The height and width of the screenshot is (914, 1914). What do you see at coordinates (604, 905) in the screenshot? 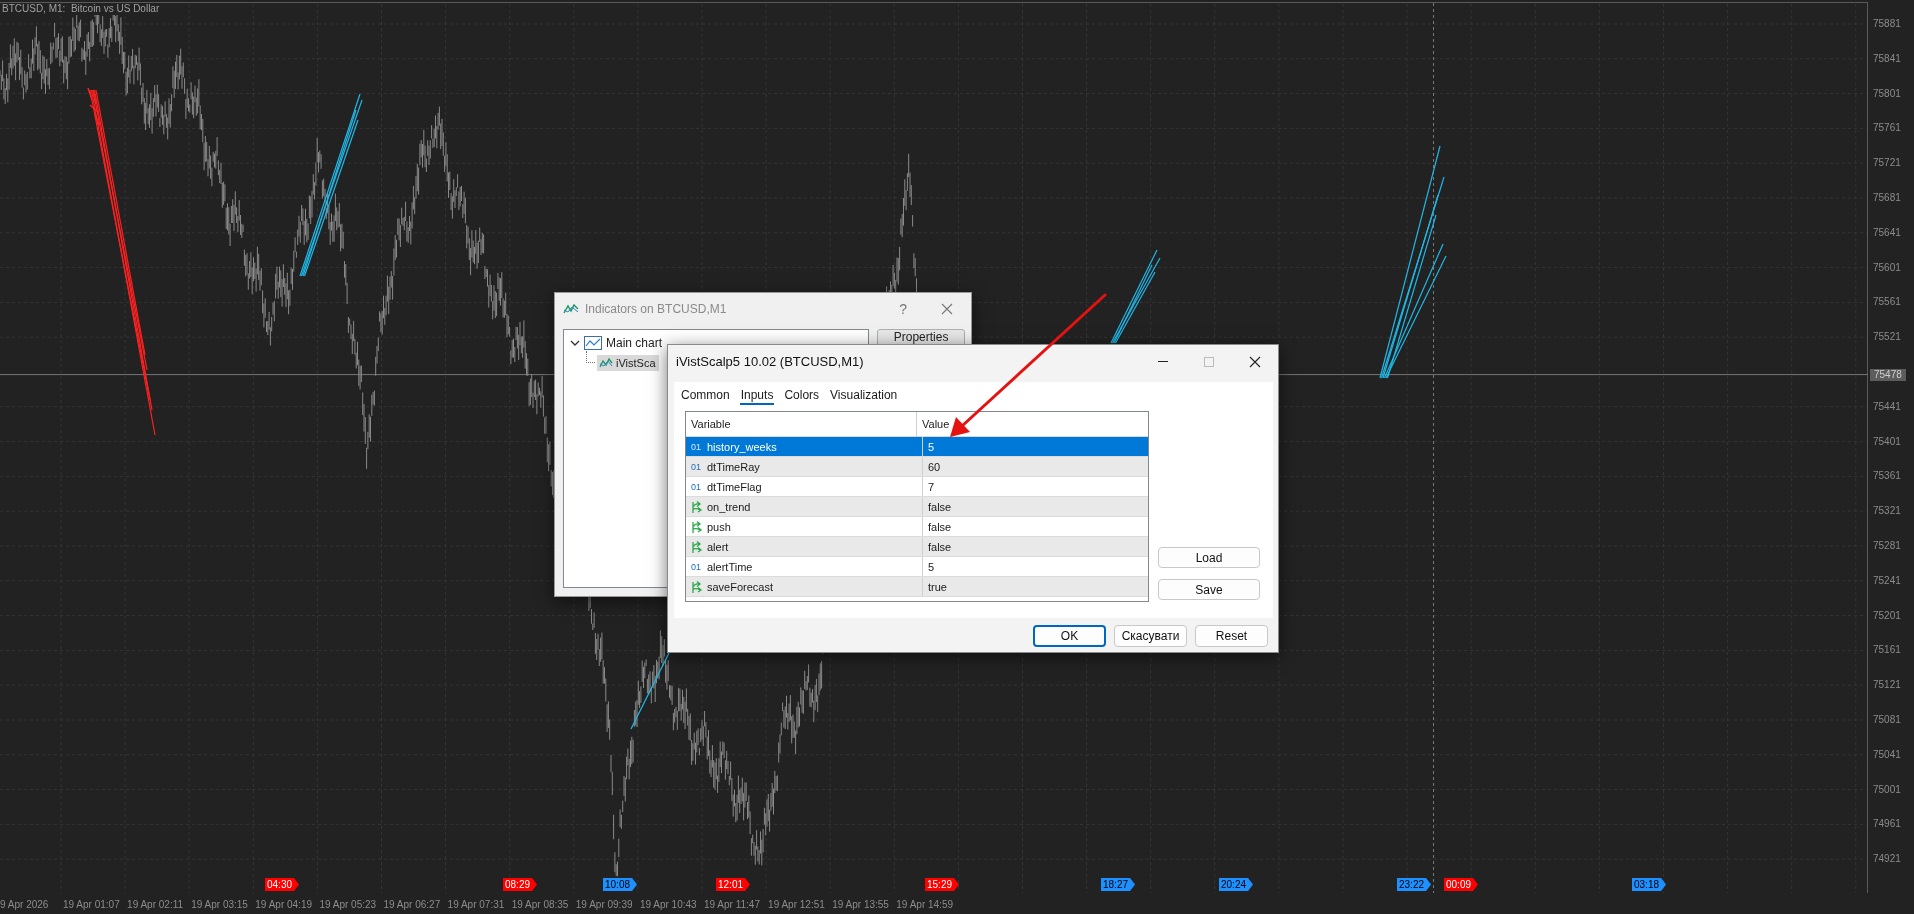
I see `time-label: 19 Apr 09:39` at bounding box center [604, 905].